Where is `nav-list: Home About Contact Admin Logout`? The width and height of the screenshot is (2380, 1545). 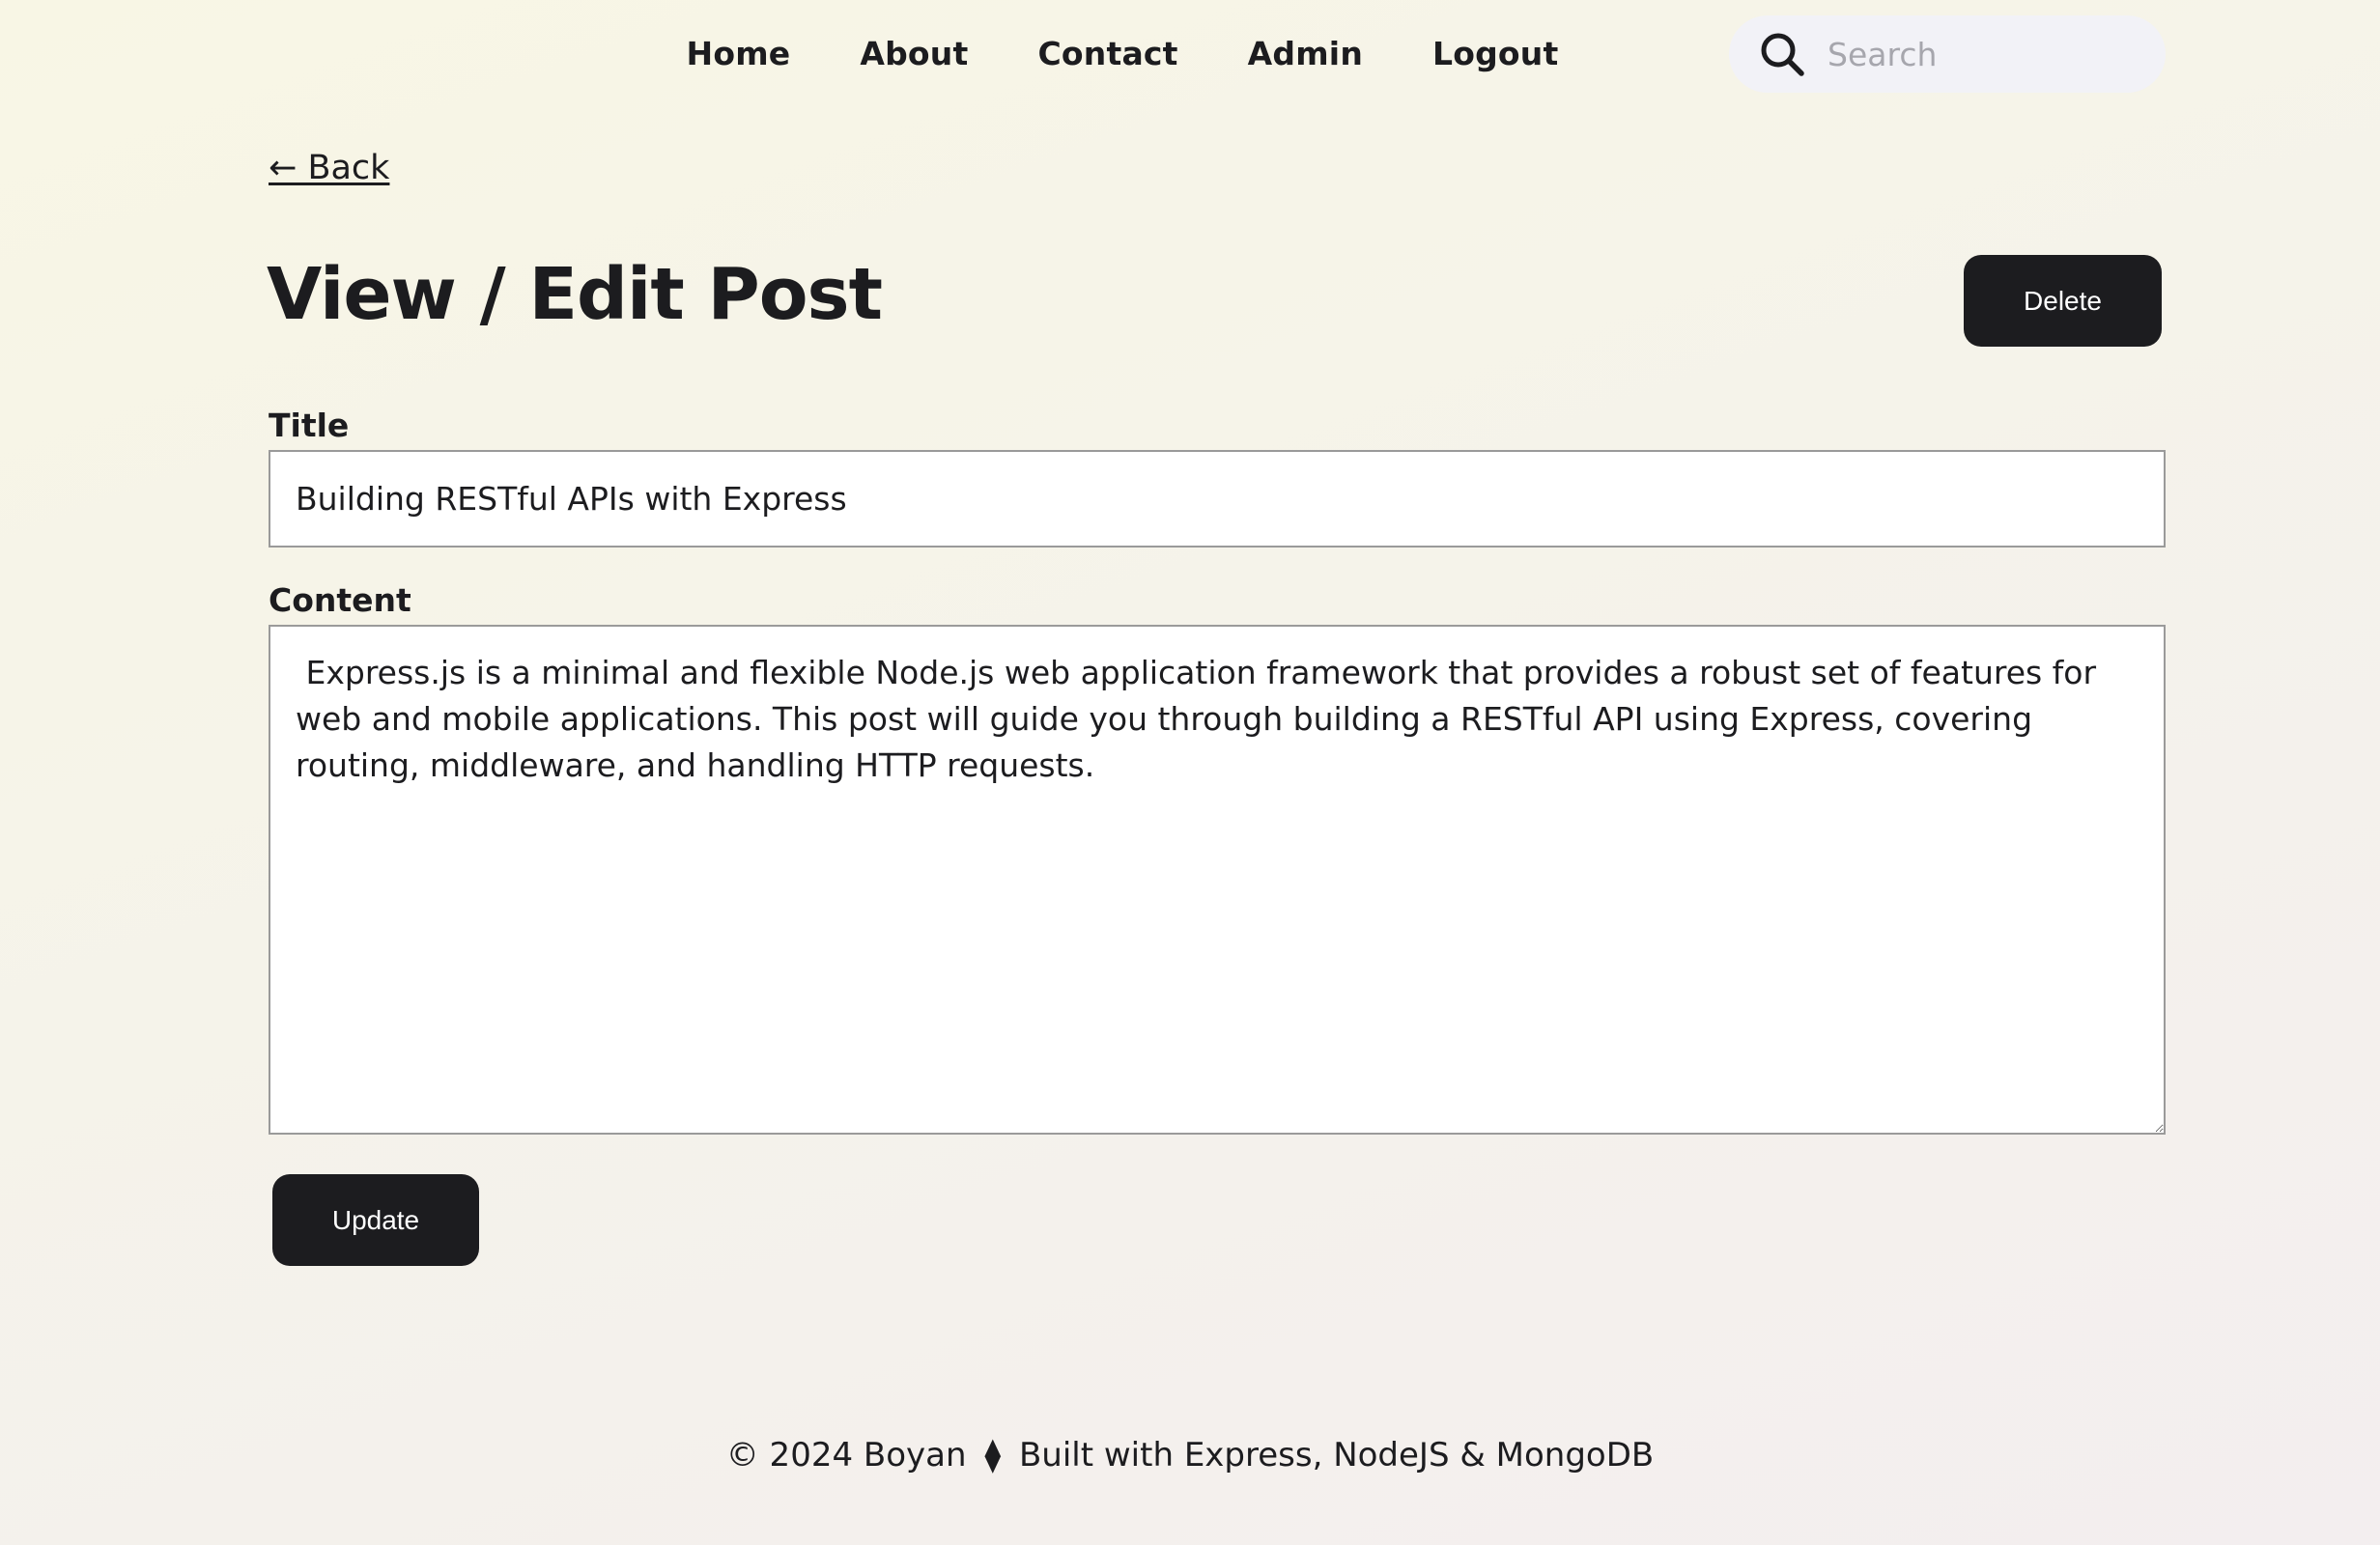
nav-list: Home About Contact Admin Logout is located at coordinates (1123, 53).